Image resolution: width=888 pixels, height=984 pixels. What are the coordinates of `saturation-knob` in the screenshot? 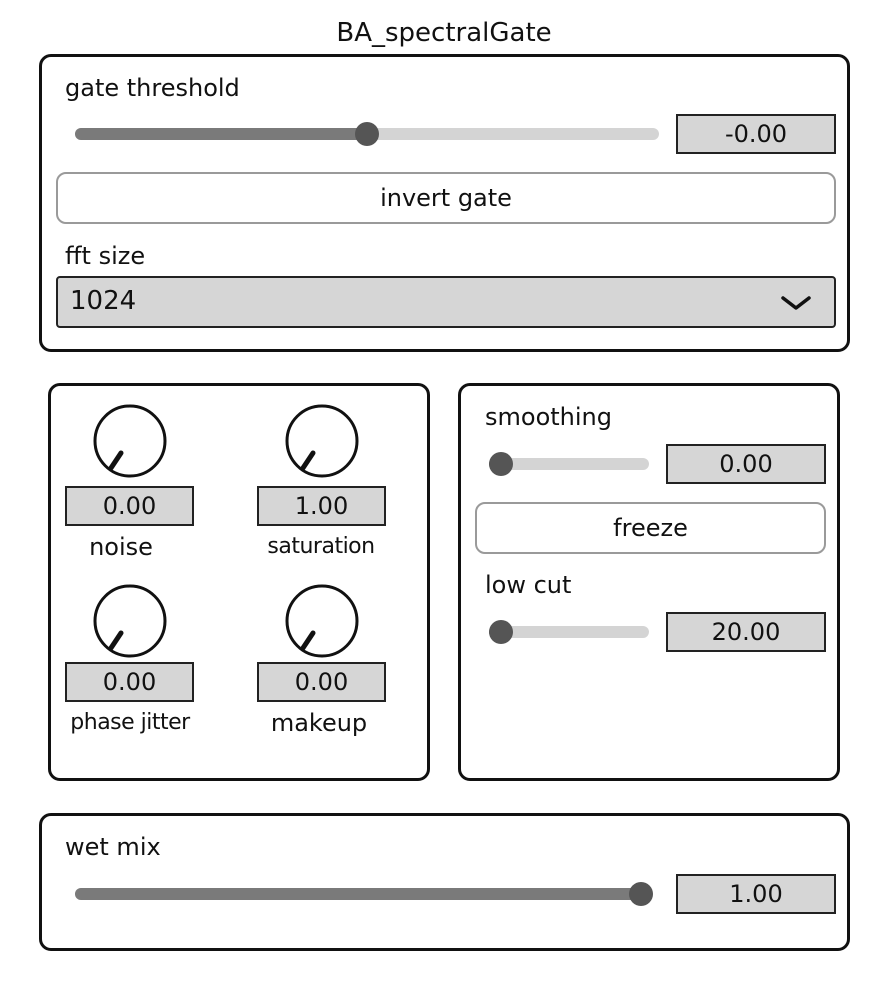 It's located at (322, 441).